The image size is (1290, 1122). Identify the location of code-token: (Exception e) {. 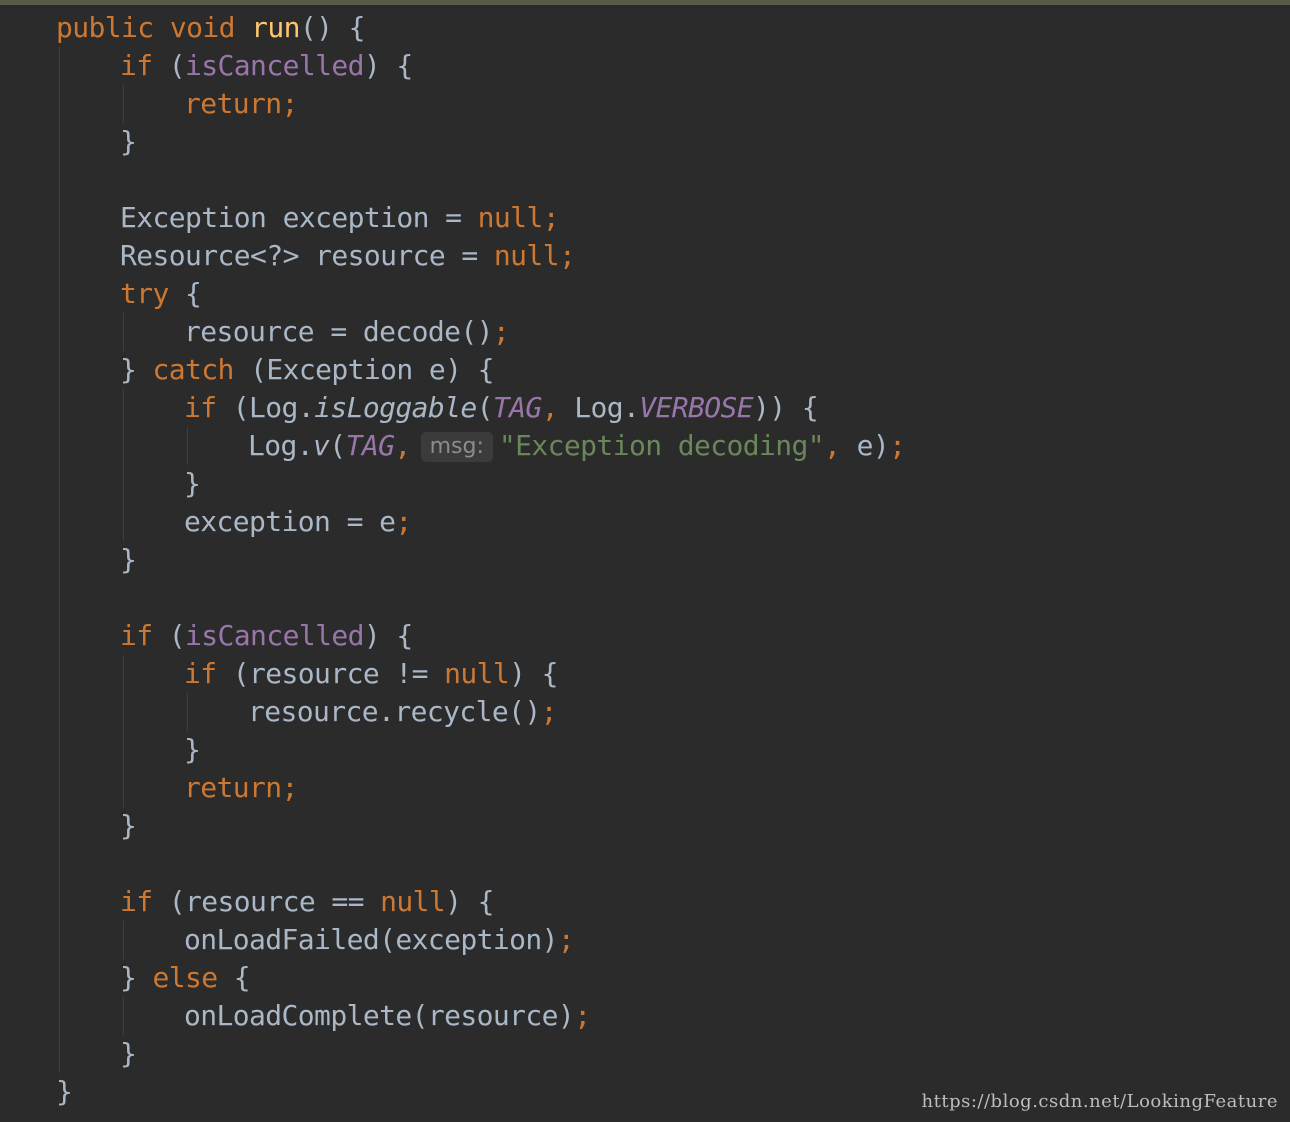
(363, 369).